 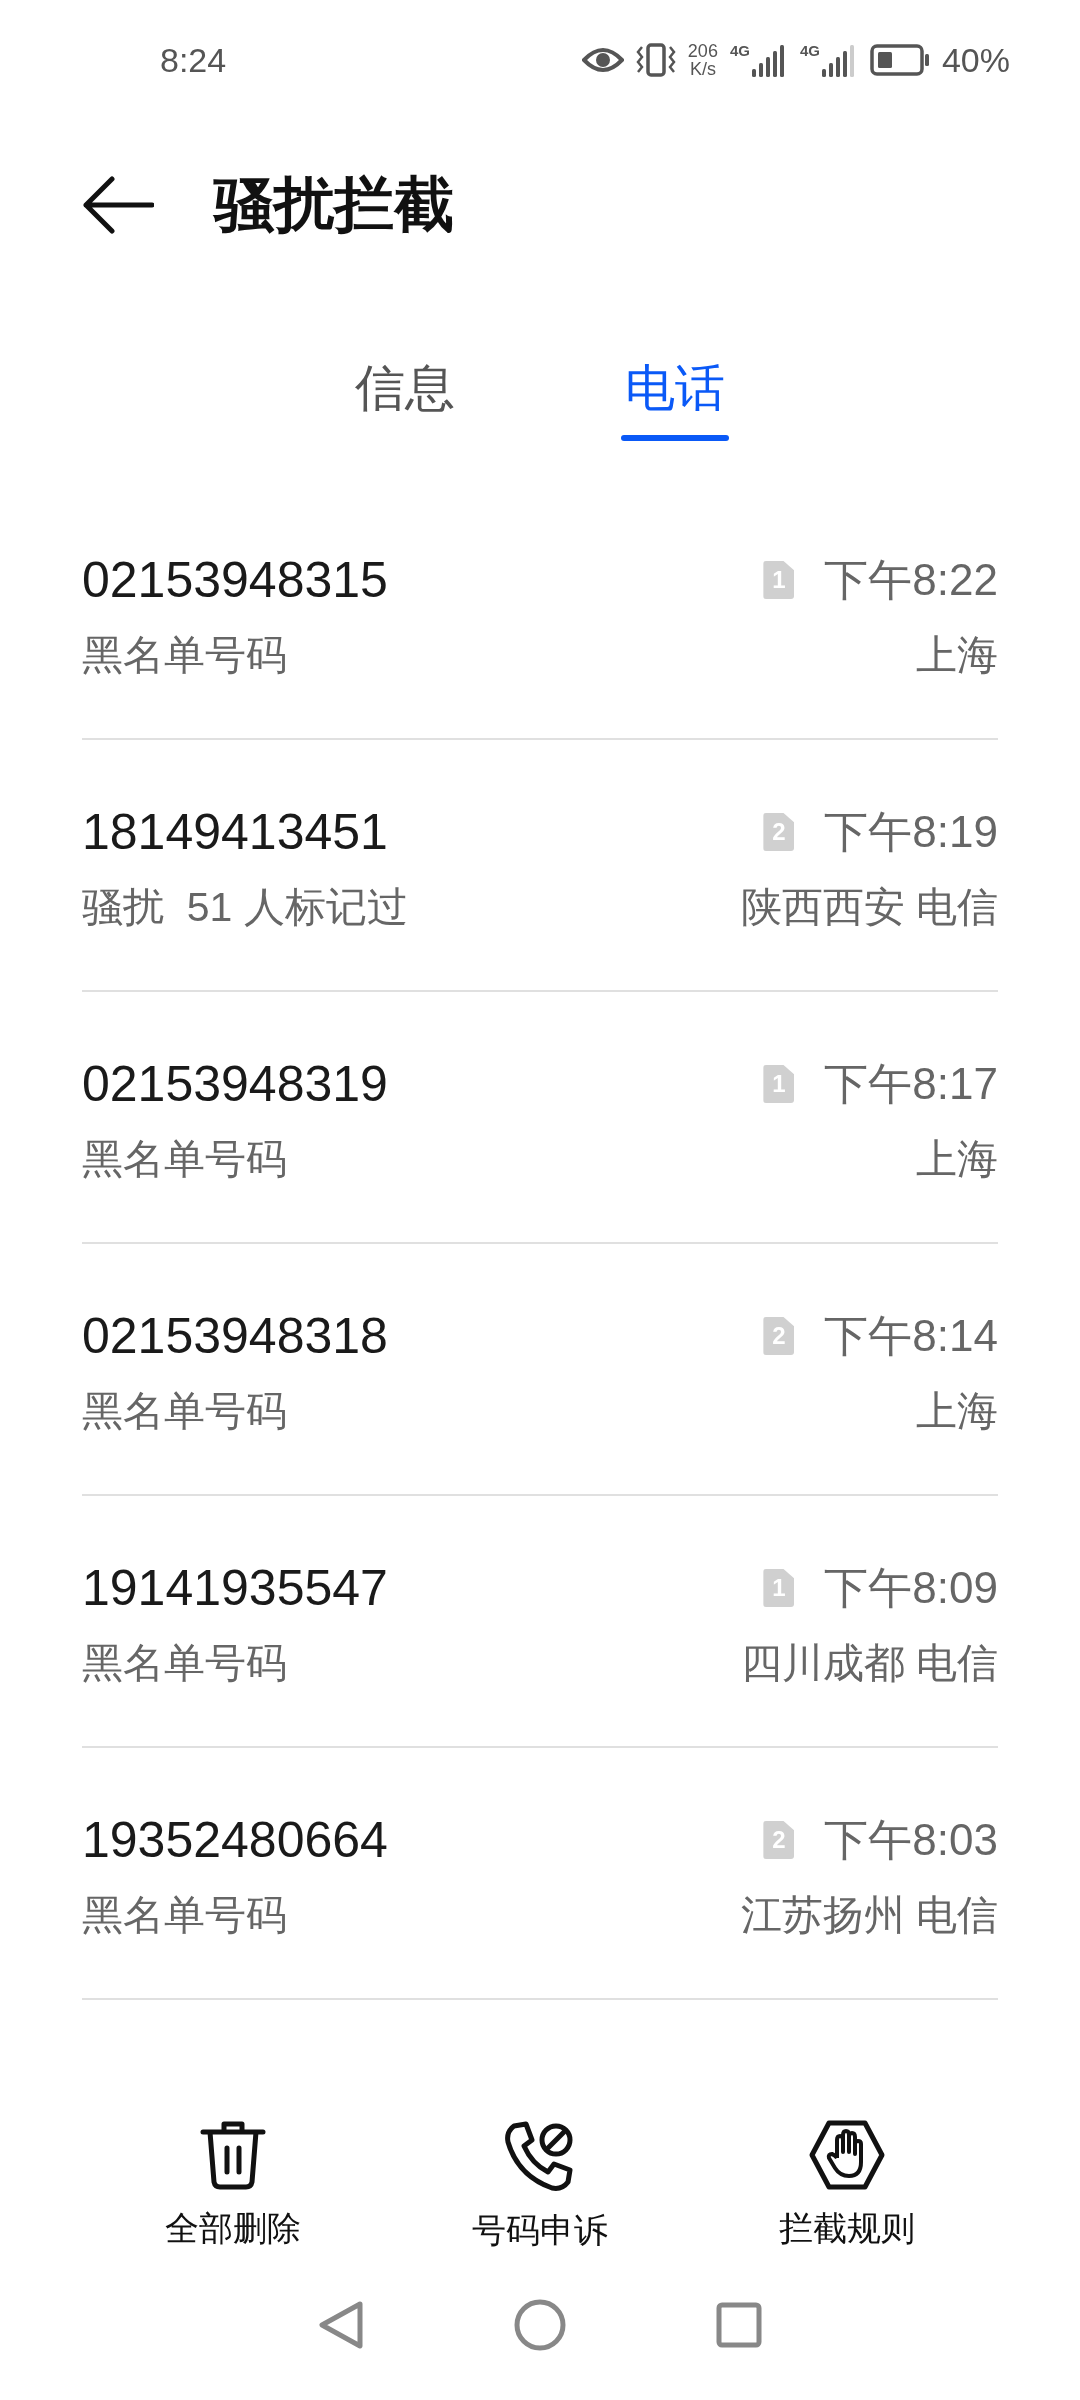 I want to click on toolbar-button: 号码申诉, so click(x=540, y=2200).